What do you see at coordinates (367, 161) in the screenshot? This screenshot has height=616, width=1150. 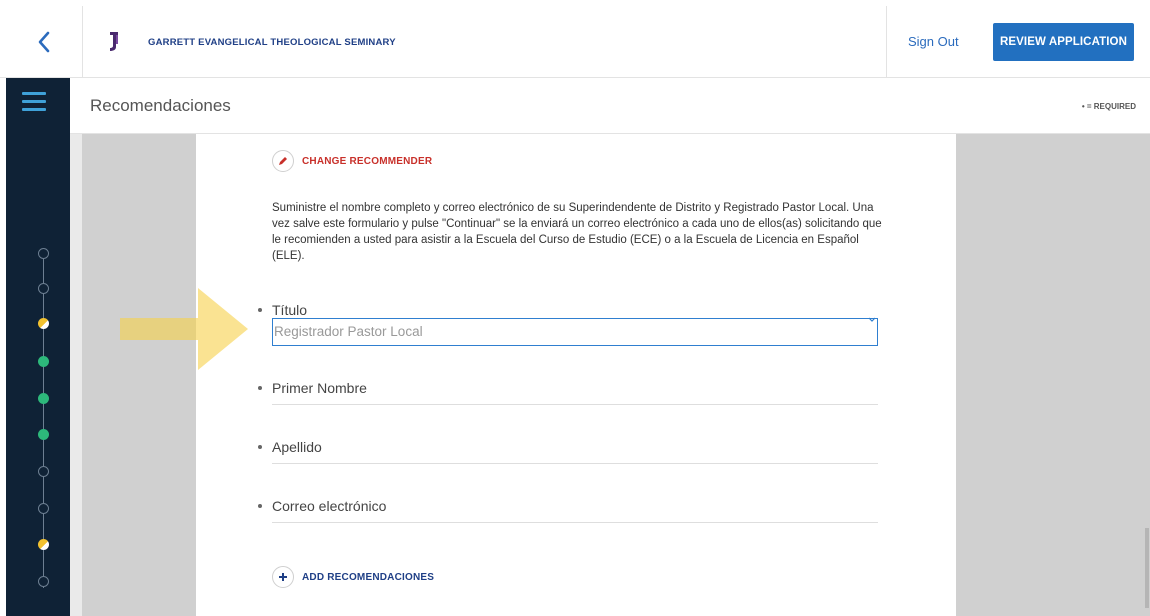 I see `change-recommender-label: CHANGE RECOMMENDER` at bounding box center [367, 161].